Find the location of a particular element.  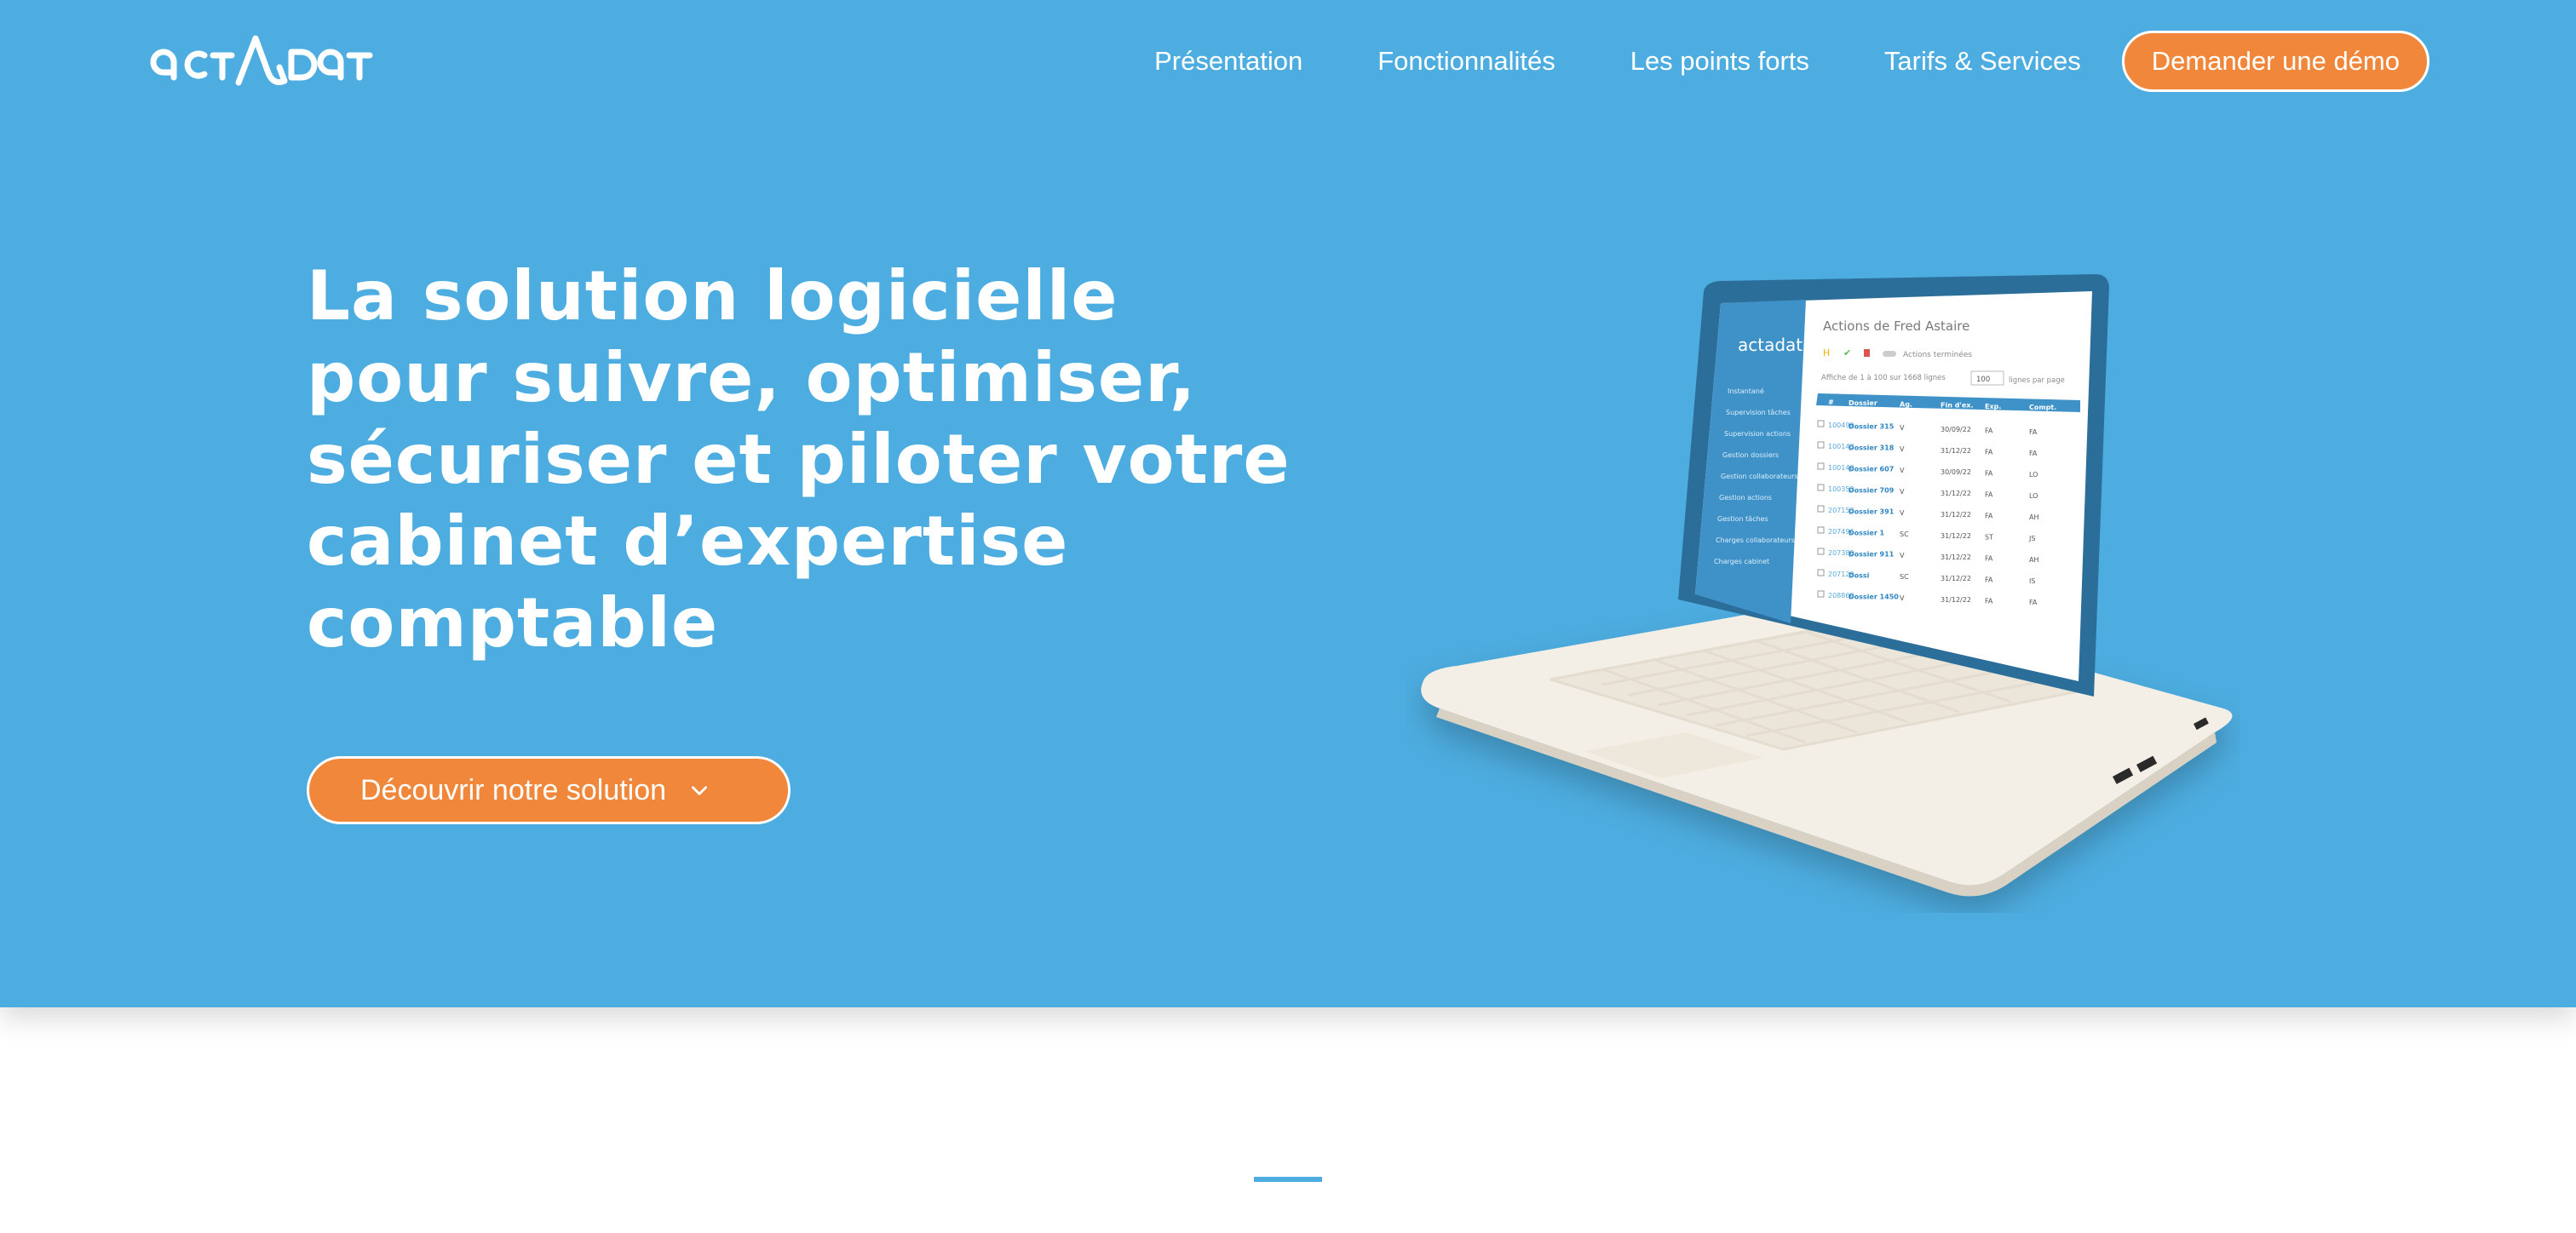

screen-table-column-header: Exp. is located at coordinates (1993, 406).